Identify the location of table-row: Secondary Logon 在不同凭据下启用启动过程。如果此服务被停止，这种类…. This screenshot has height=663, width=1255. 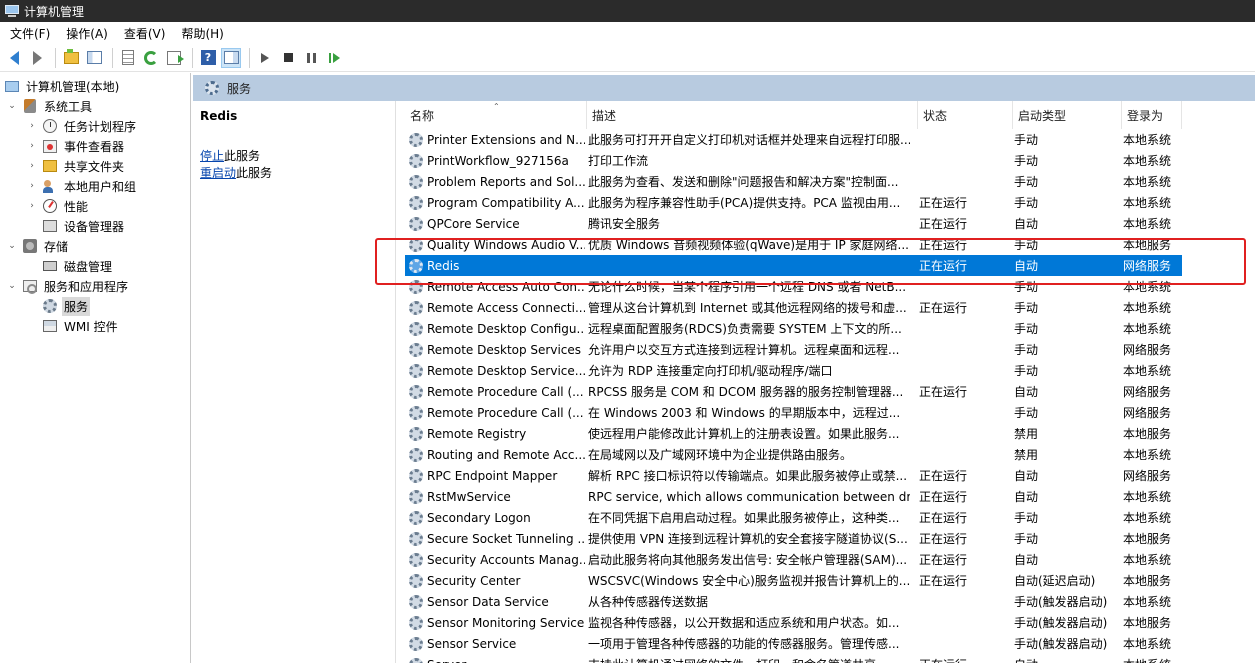
(830, 517).